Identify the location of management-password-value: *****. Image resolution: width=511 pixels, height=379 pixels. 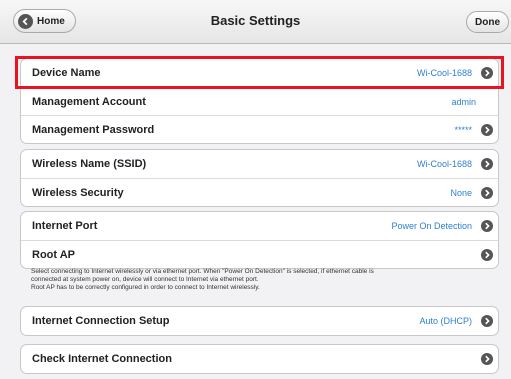
(463, 129).